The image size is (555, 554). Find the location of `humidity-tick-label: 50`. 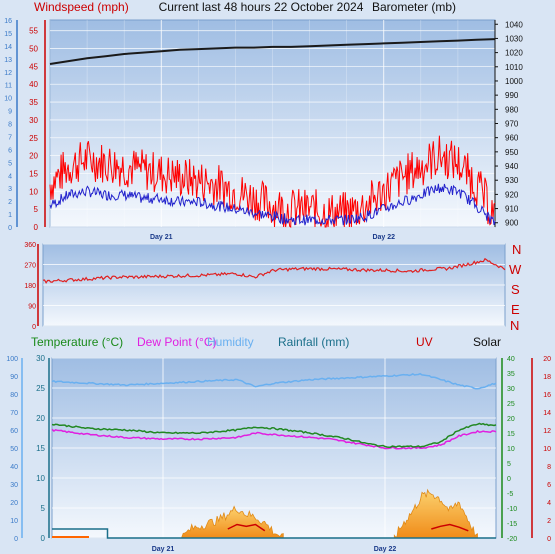

humidity-tick-label: 50 is located at coordinates (14, 449).